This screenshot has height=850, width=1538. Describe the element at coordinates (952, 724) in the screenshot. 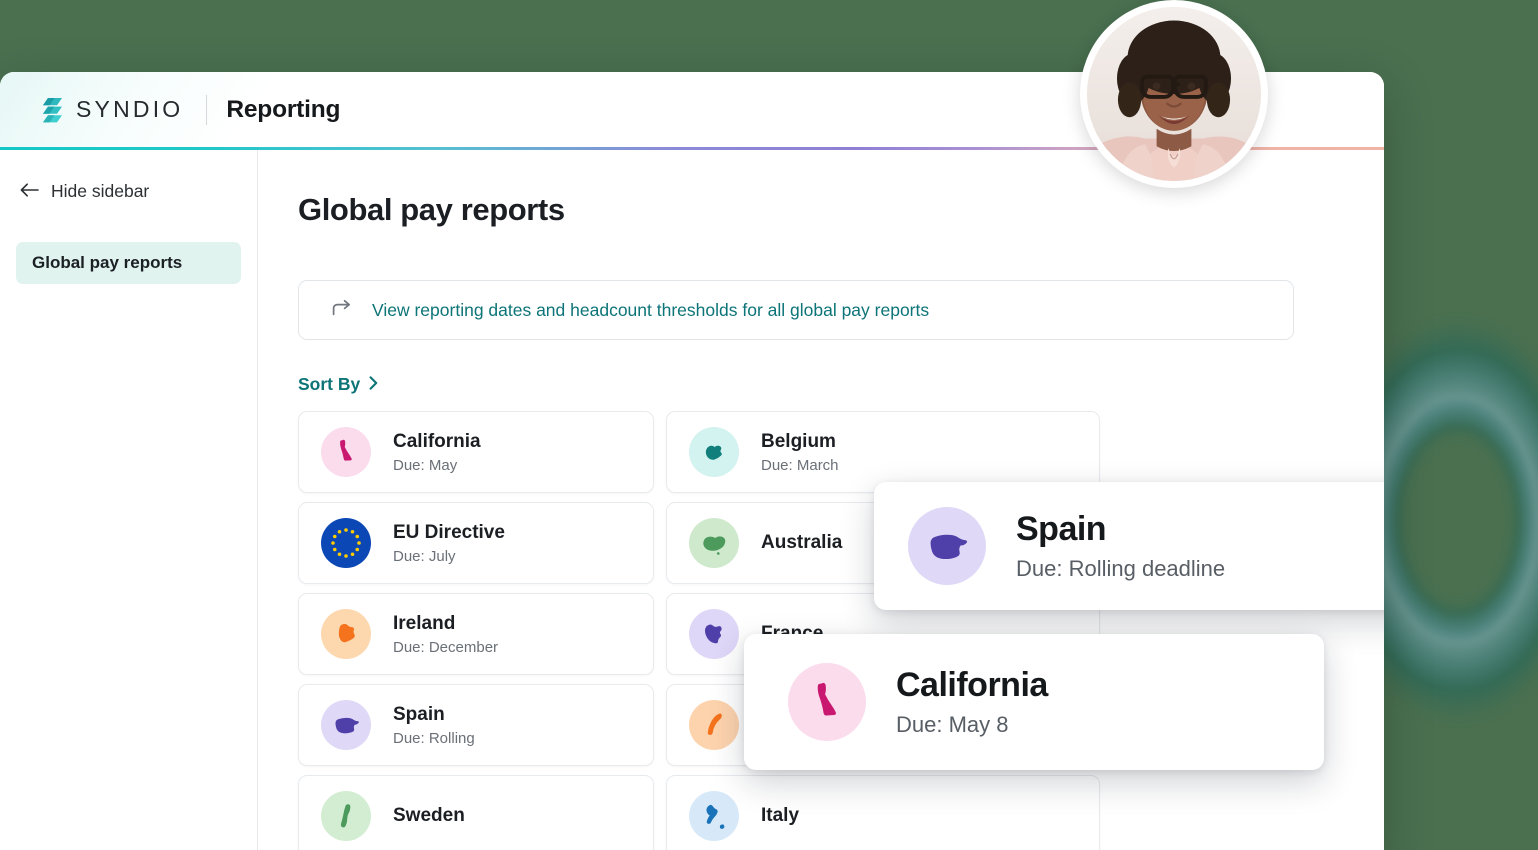

I see `floating-card-due: Due: May 8` at that location.